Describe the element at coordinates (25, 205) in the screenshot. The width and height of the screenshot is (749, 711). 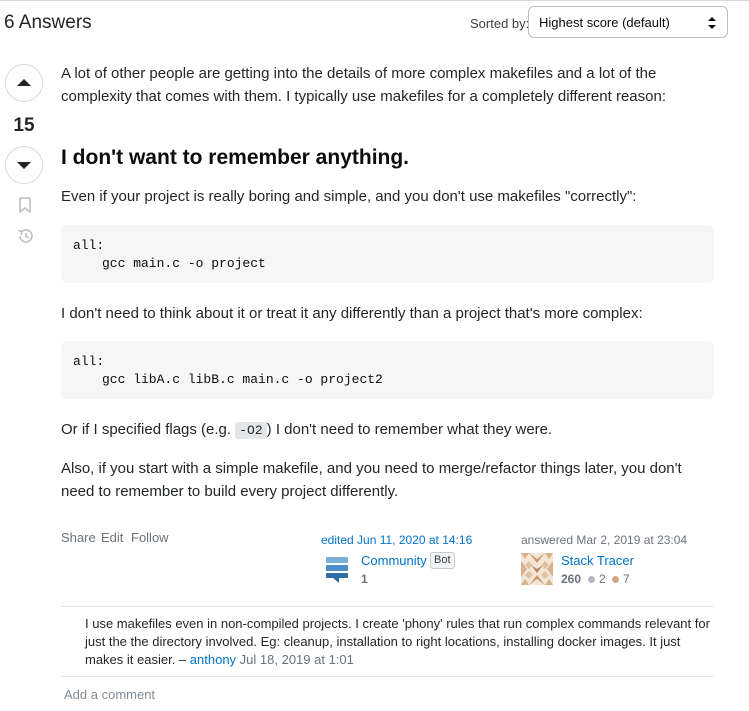
I see `bookmark-icon` at that location.